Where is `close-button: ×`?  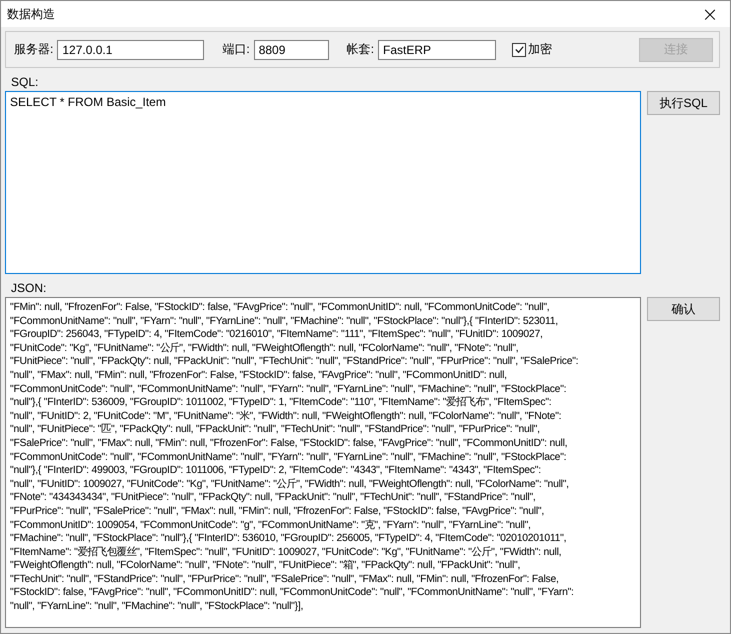
close-button: × is located at coordinates (710, 14).